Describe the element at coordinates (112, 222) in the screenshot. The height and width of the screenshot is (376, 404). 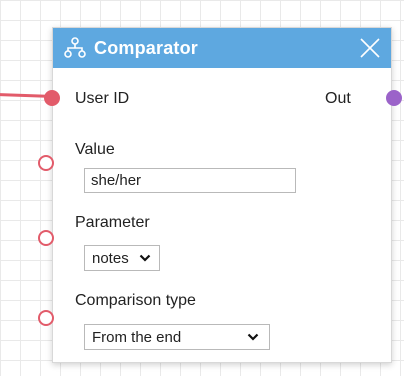
I see `parameter-label: Parameter` at that location.